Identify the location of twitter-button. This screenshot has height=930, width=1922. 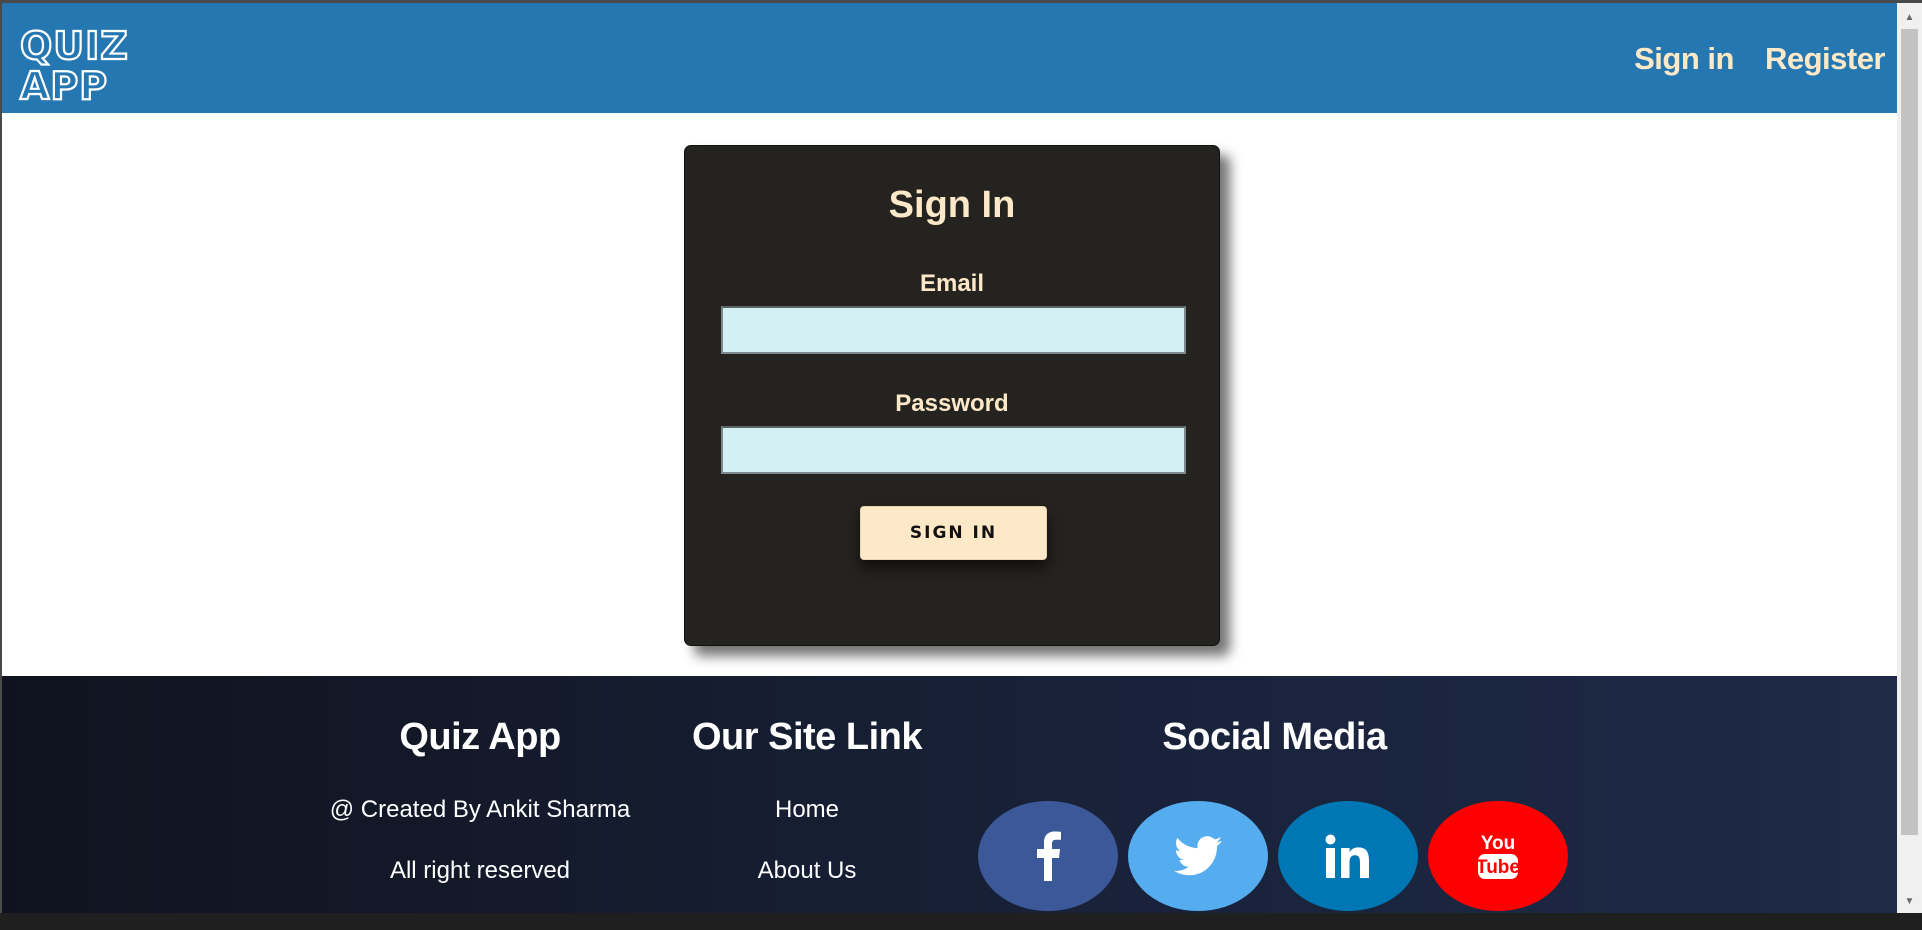
(1198, 856).